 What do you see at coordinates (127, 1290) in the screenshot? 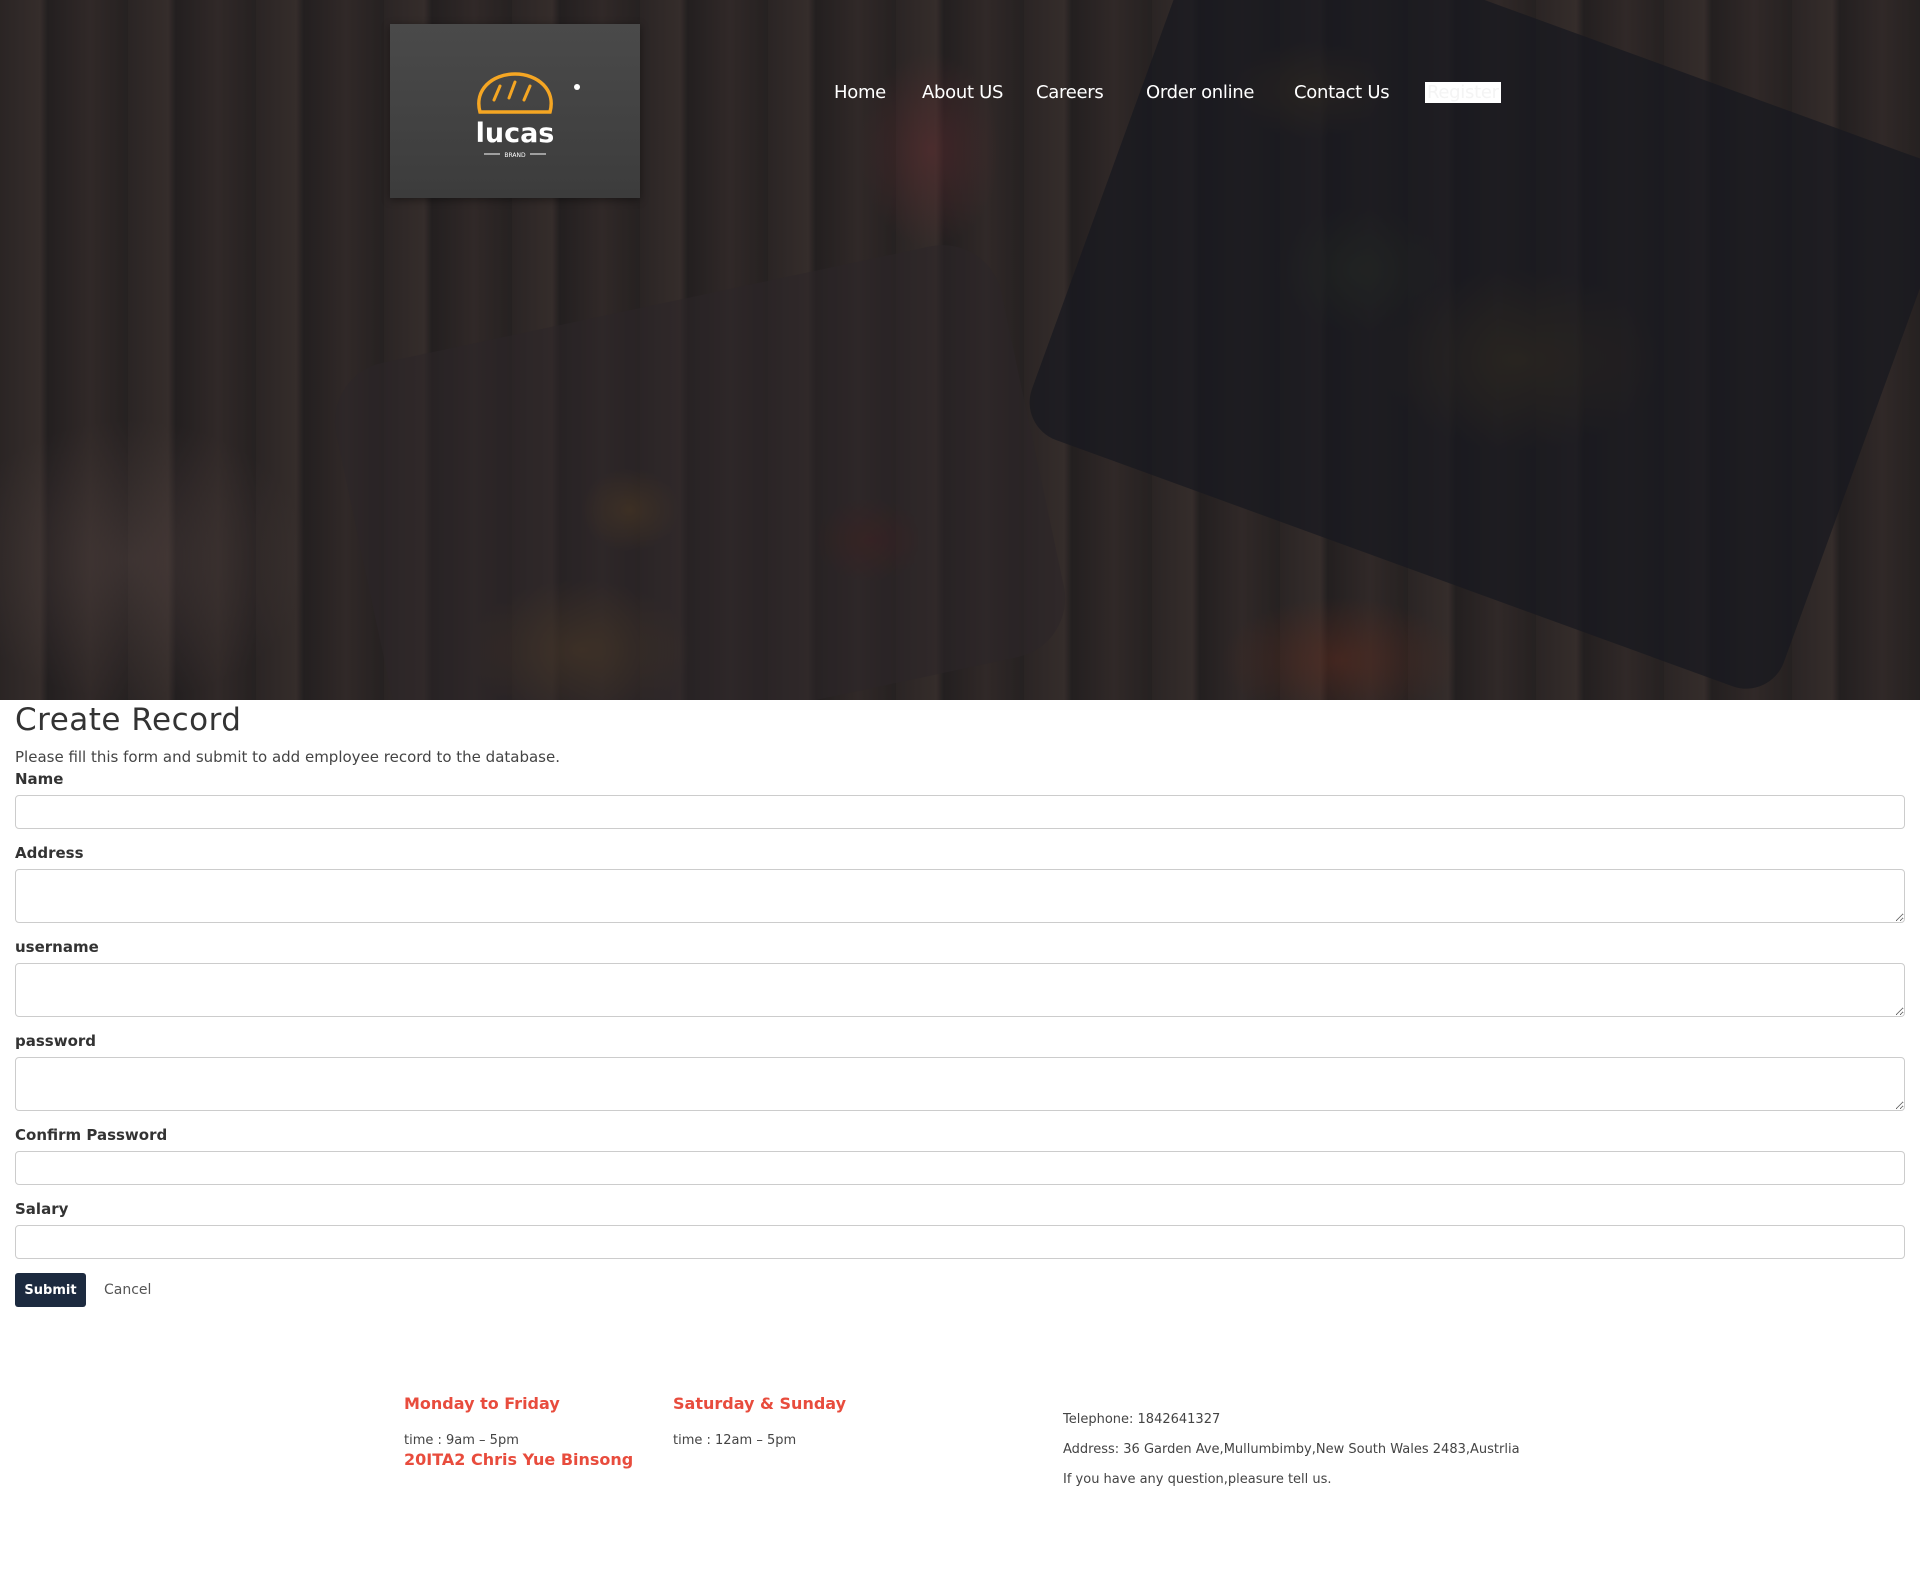
I see `cancel-link: Cancel` at bounding box center [127, 1290].